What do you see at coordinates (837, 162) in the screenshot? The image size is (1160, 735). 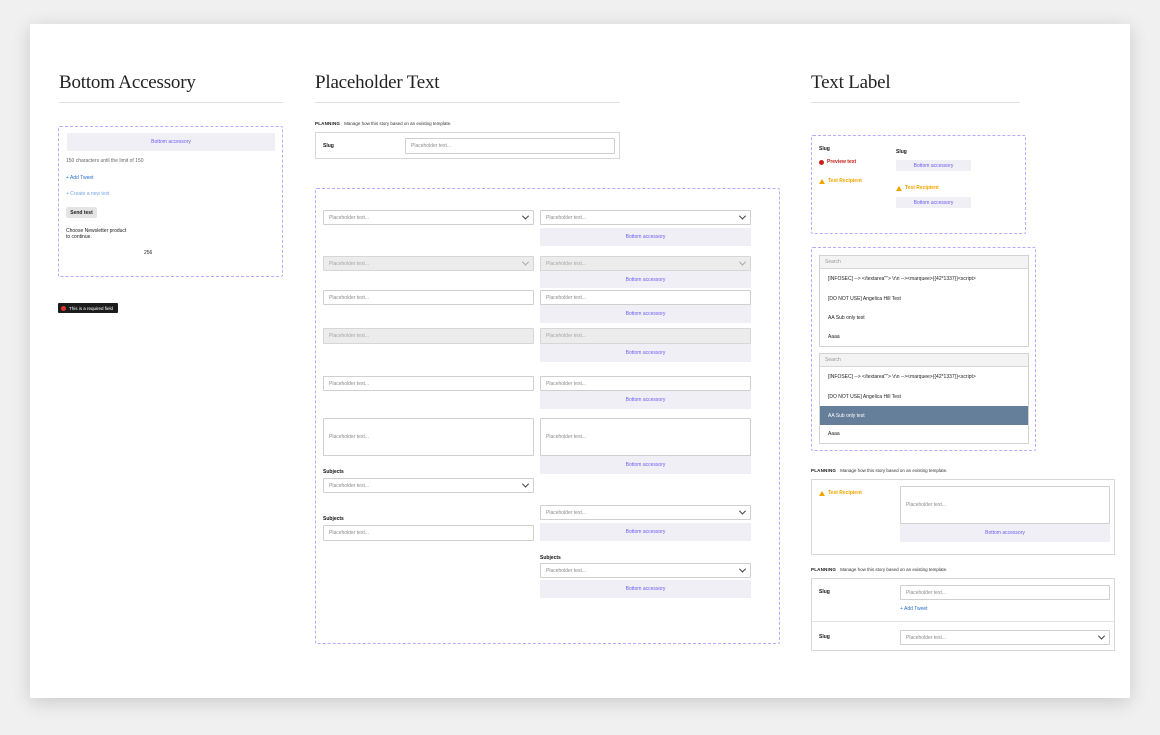 I see `preview-text-error: Preview text` at bounding box center [837, 162].